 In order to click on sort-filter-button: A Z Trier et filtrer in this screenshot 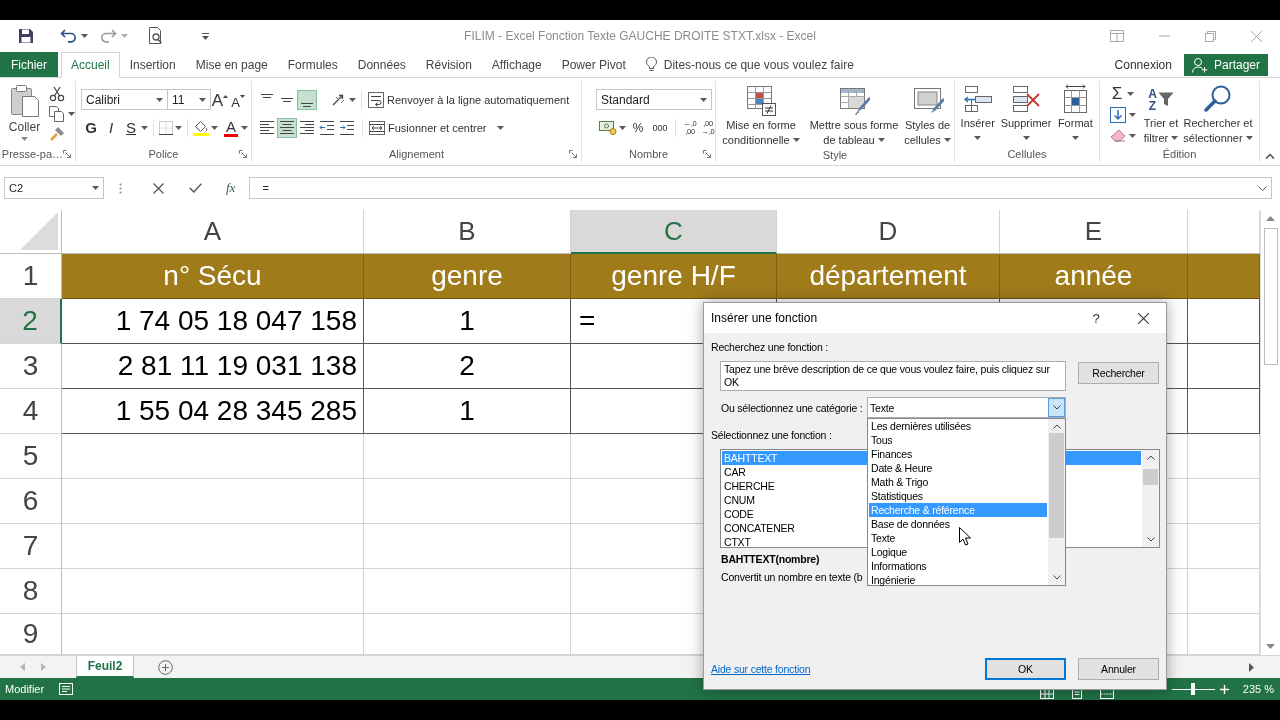, I will do `click(1161, 113)`.